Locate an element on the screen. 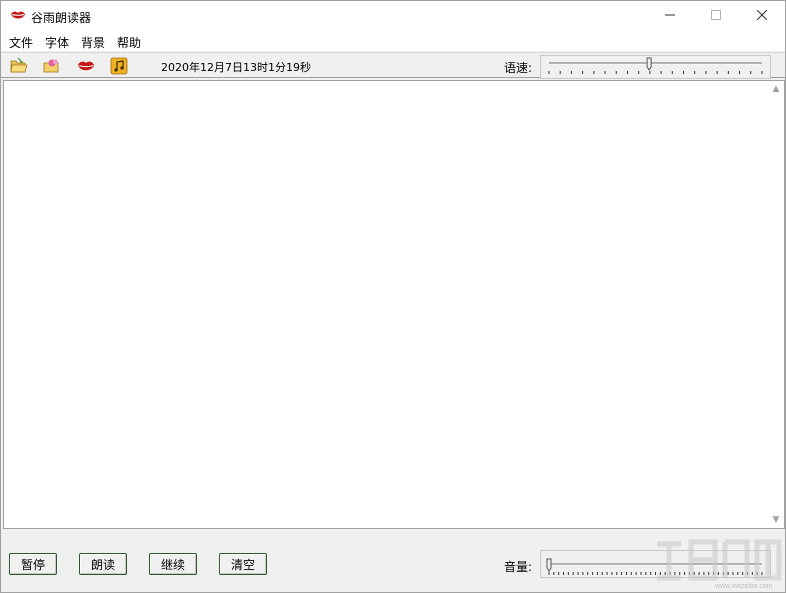 Image resolution: width=786 pixels, height=593 pixels. volume-label: 音量: is located at coordinates (518, 567).